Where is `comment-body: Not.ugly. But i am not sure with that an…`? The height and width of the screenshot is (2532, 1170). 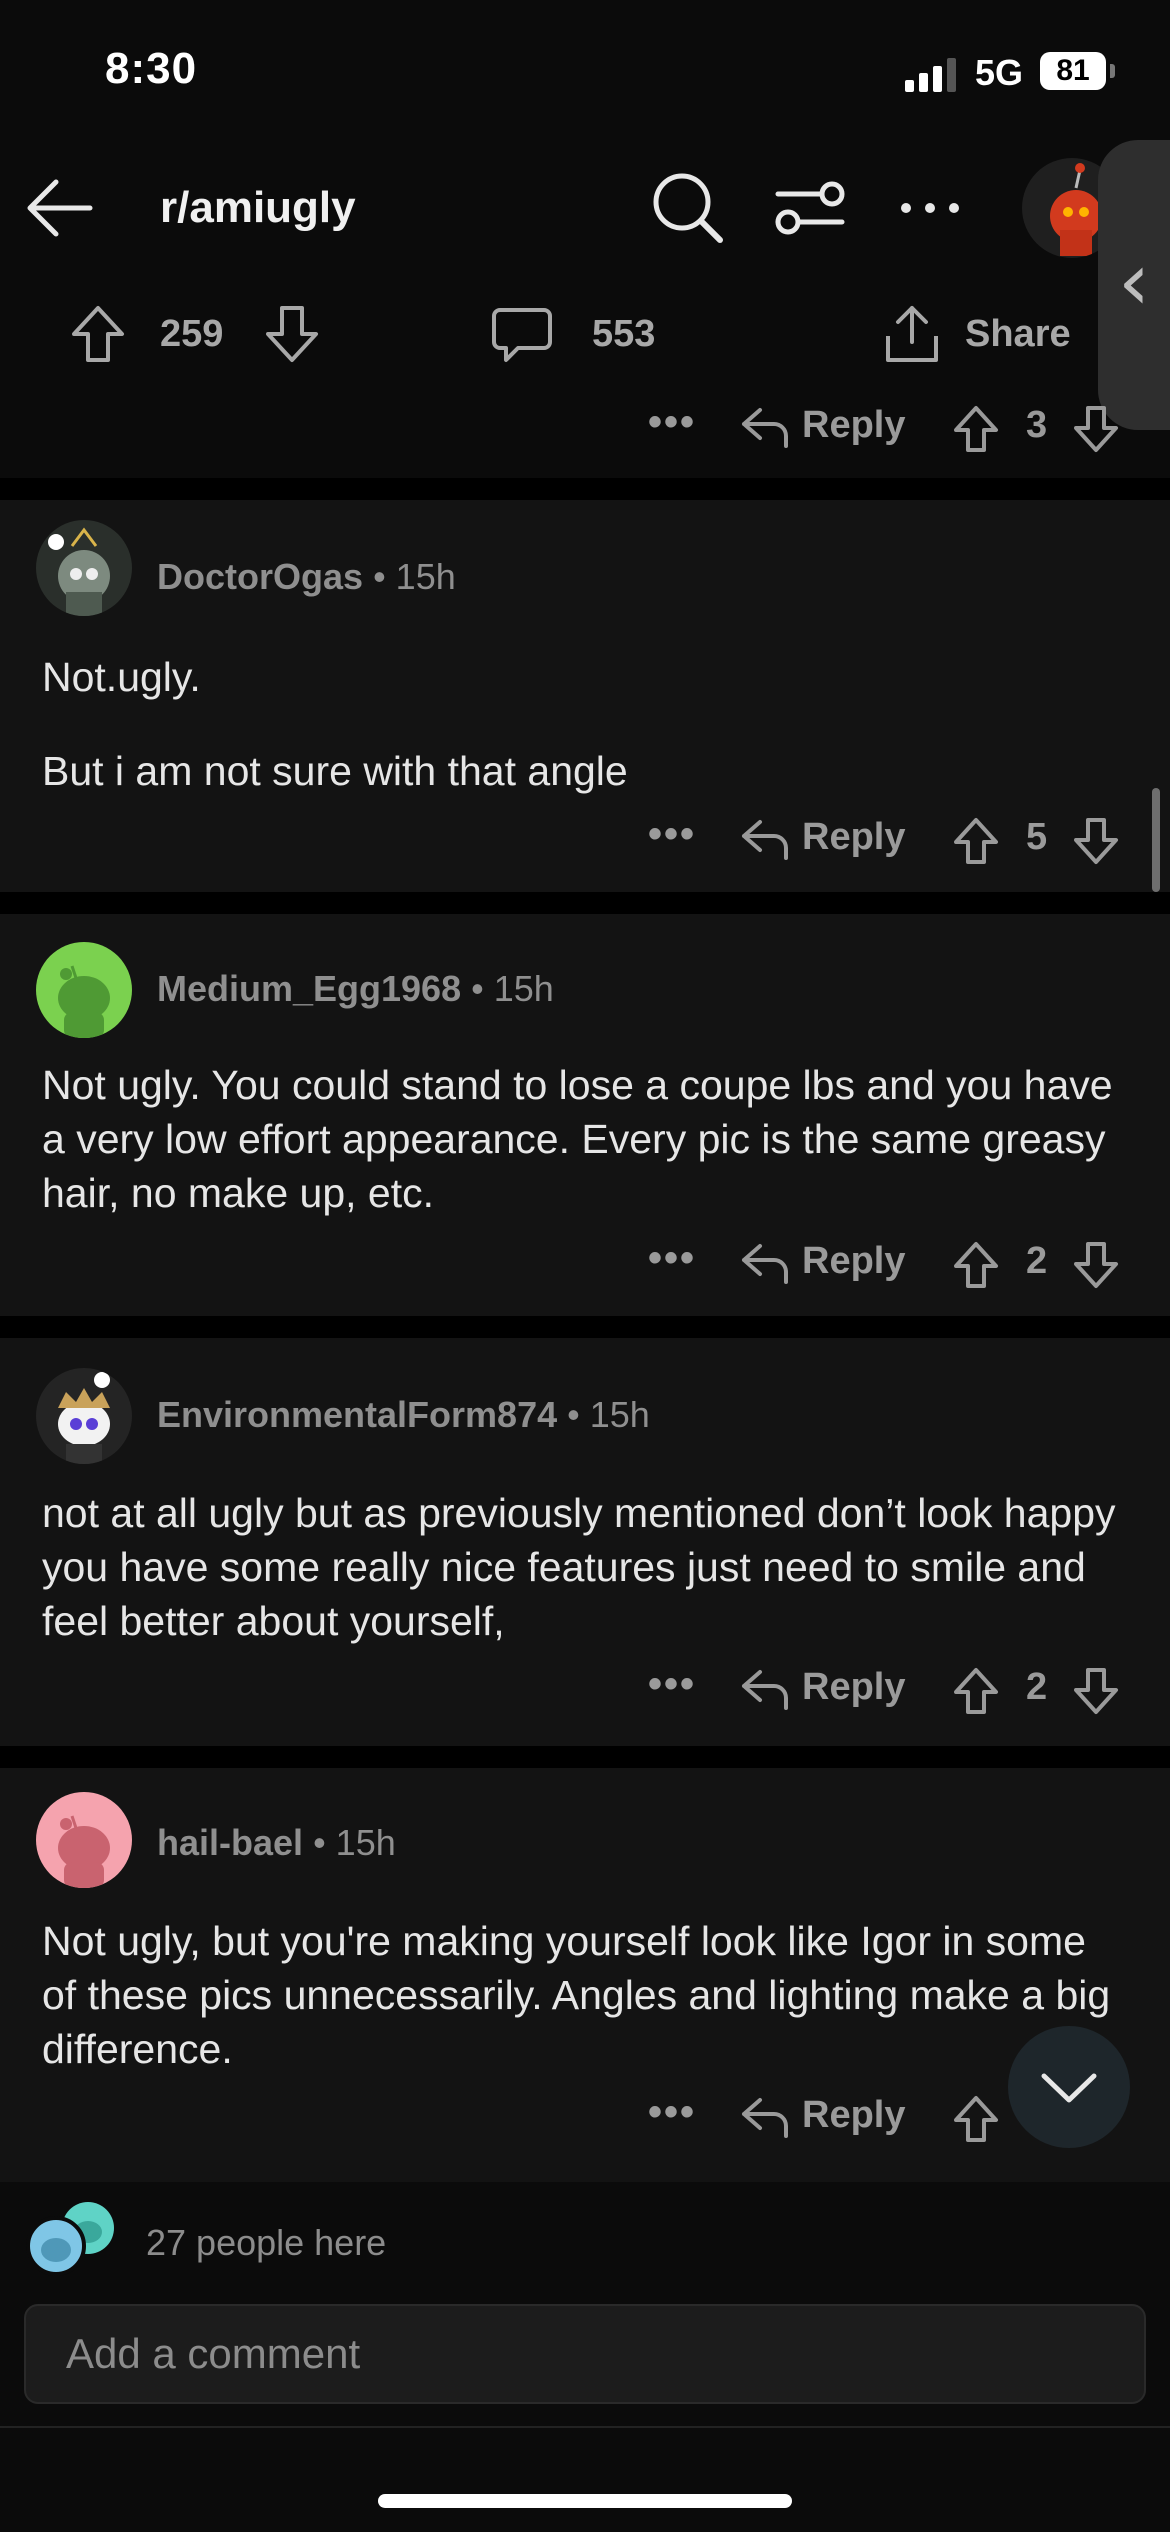
comment-body: Not.ugly. But i am not sure with that an… is located at coordinates (582, 724).